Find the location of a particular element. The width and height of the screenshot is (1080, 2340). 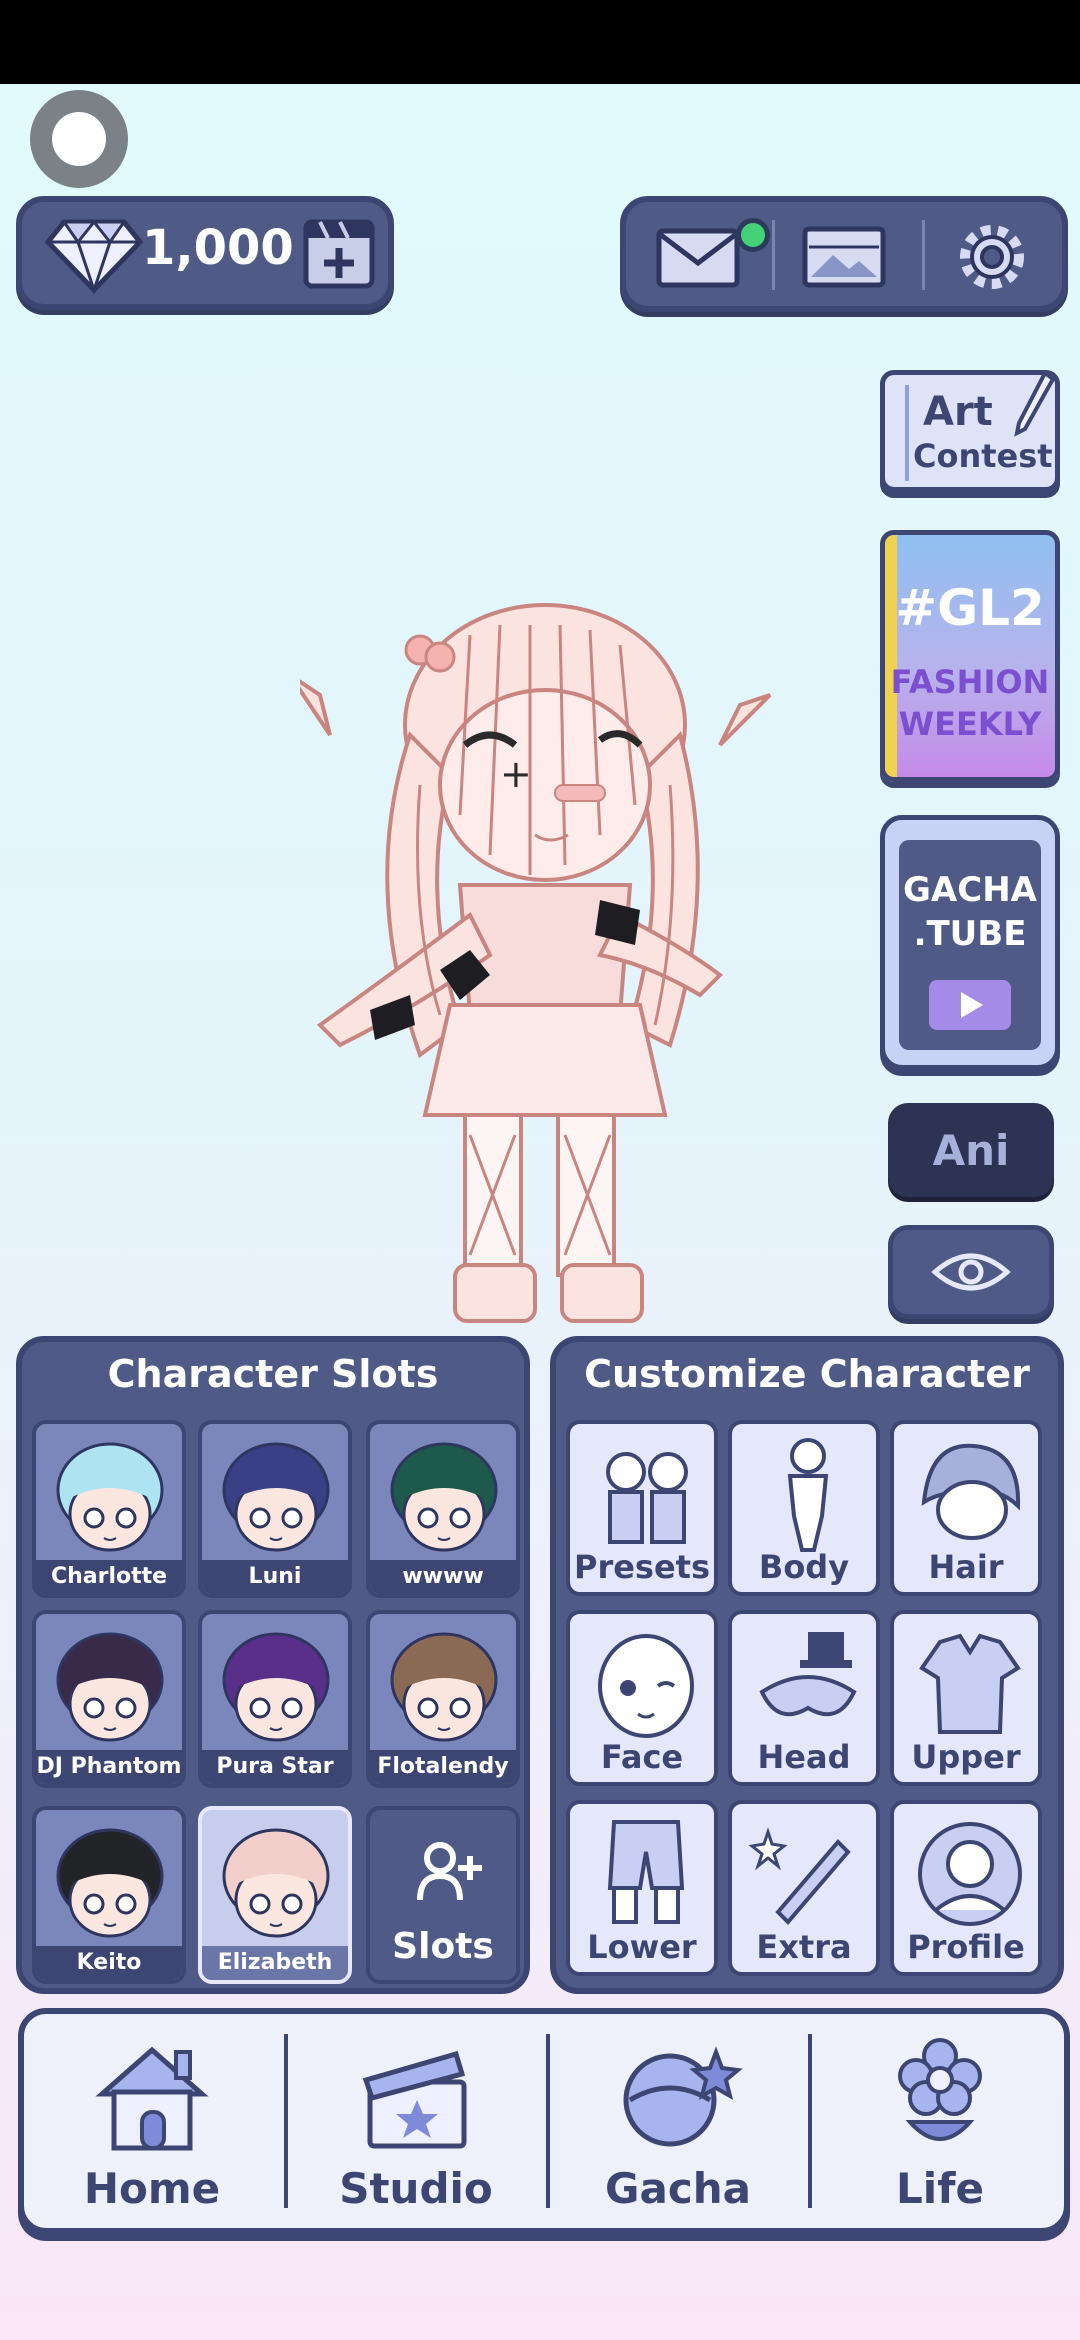

character-slot-name: Elizabeth is located at coordinates (275, 1963).